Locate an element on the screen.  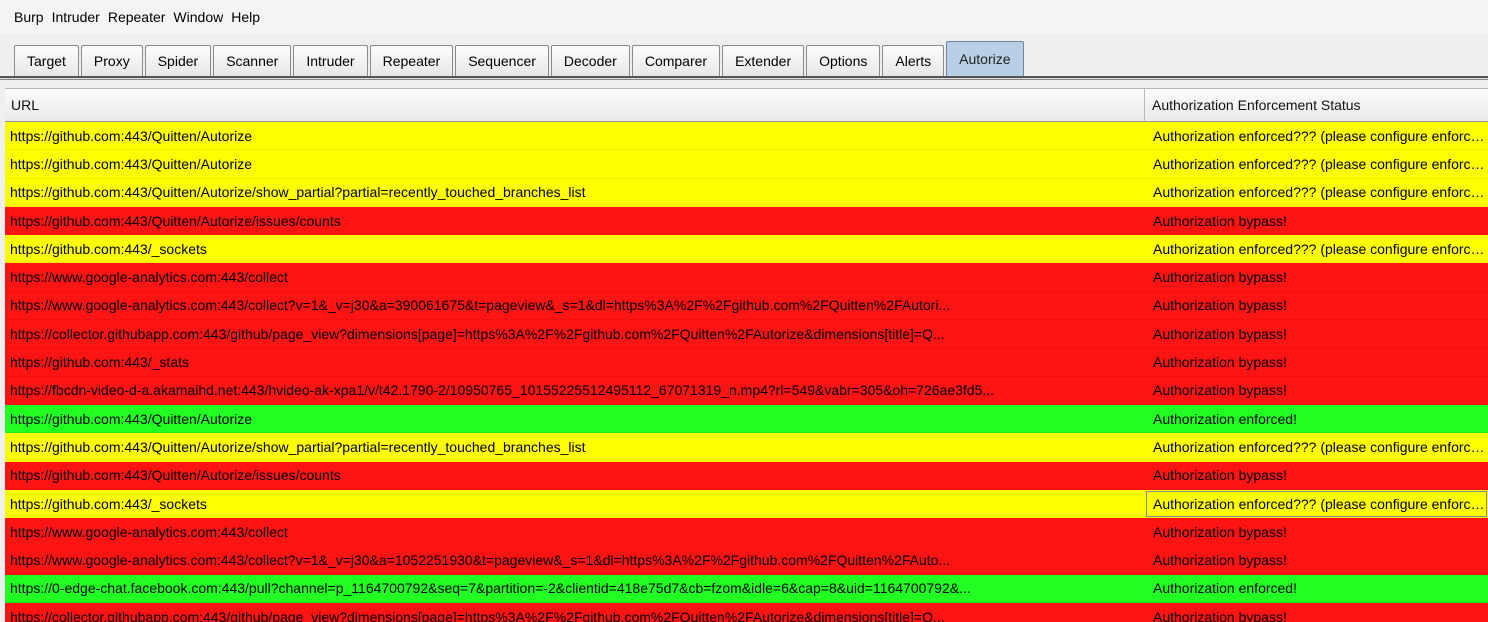
menu-burp: Burp is located at coordinates (29, 17).